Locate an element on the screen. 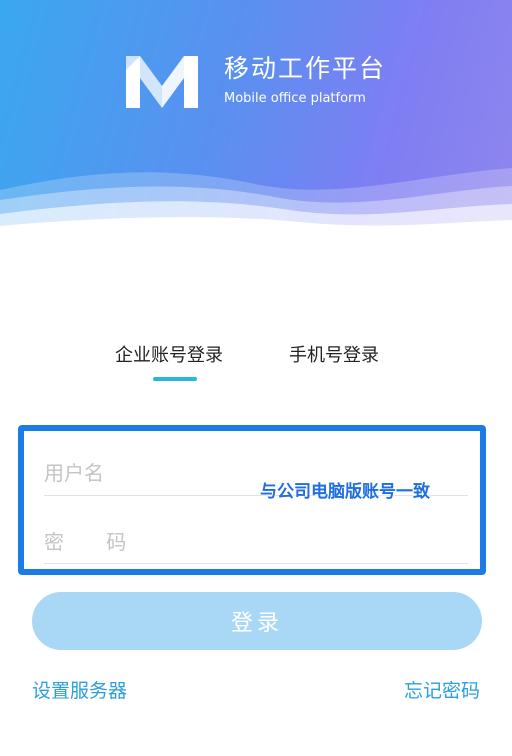  app-subtitle: Mobile office platform is located at coordinates (295, 98).